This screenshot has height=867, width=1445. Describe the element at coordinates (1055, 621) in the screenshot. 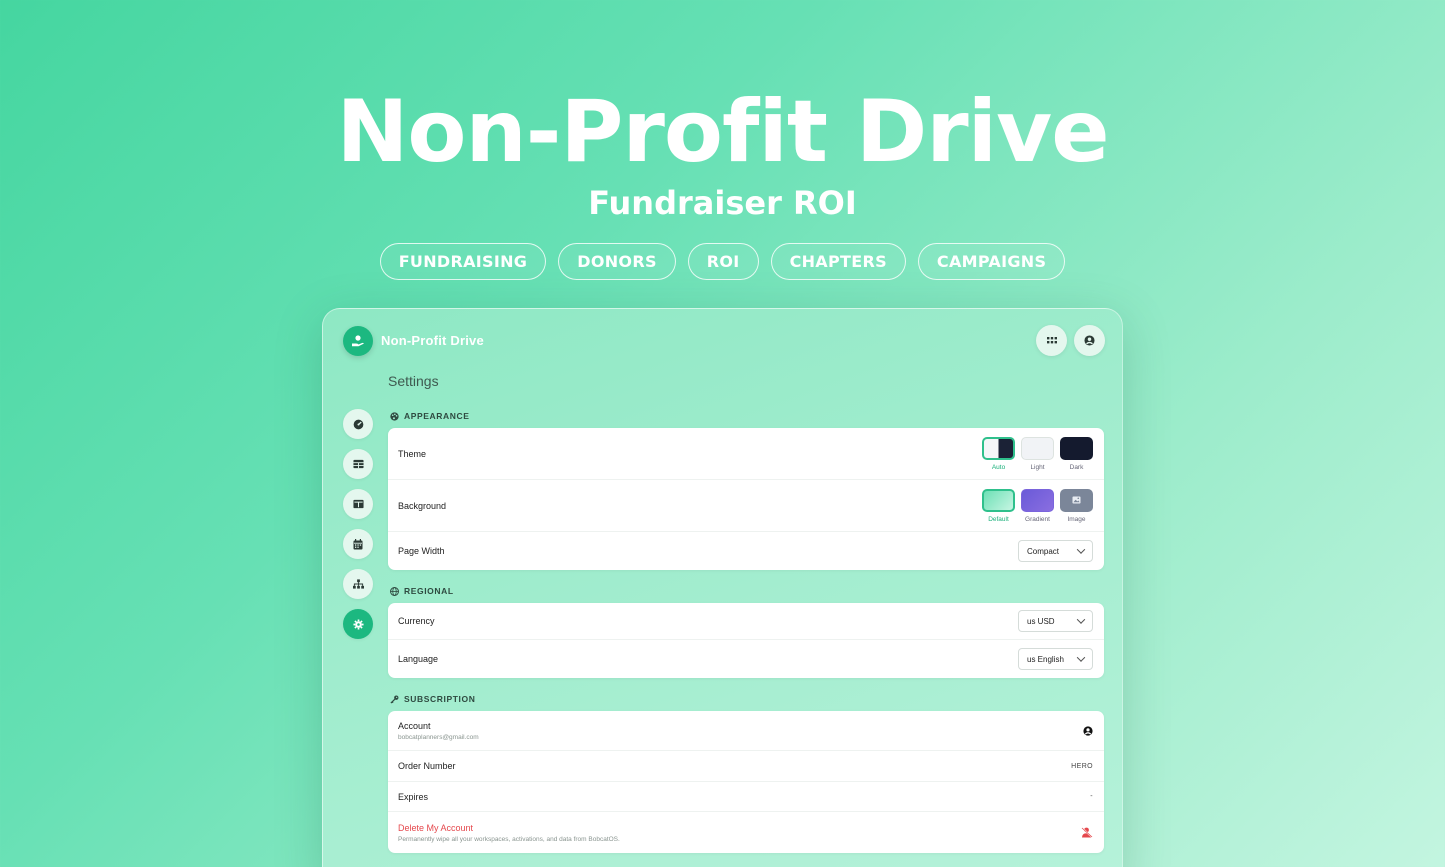

I see `currency-select: us USD` at that location.